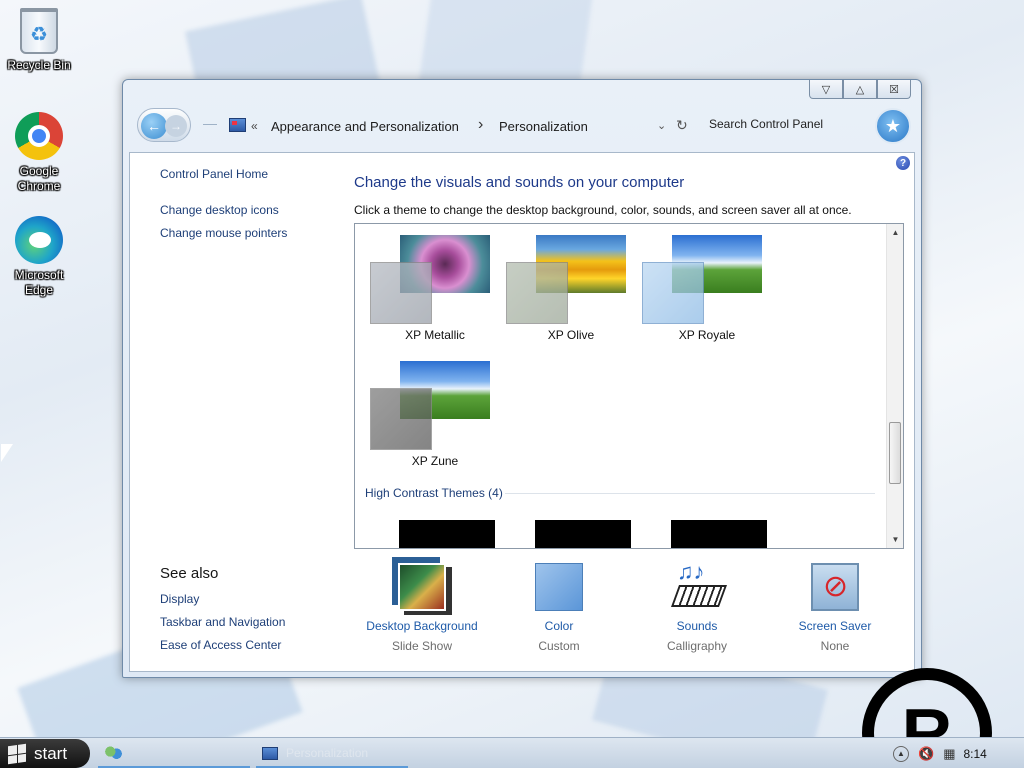  I want to click on change-mouse-pointers-link: Change mouse pointers, so click(223, 233).